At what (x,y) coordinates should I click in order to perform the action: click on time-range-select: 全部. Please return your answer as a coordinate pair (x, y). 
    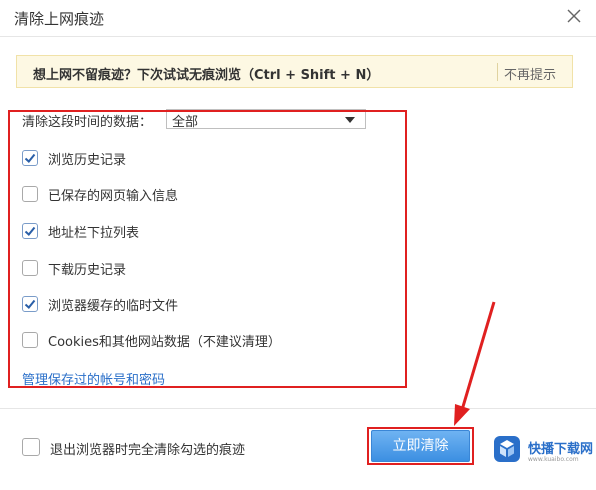
    Looking at the image, I should click on (266, 119).